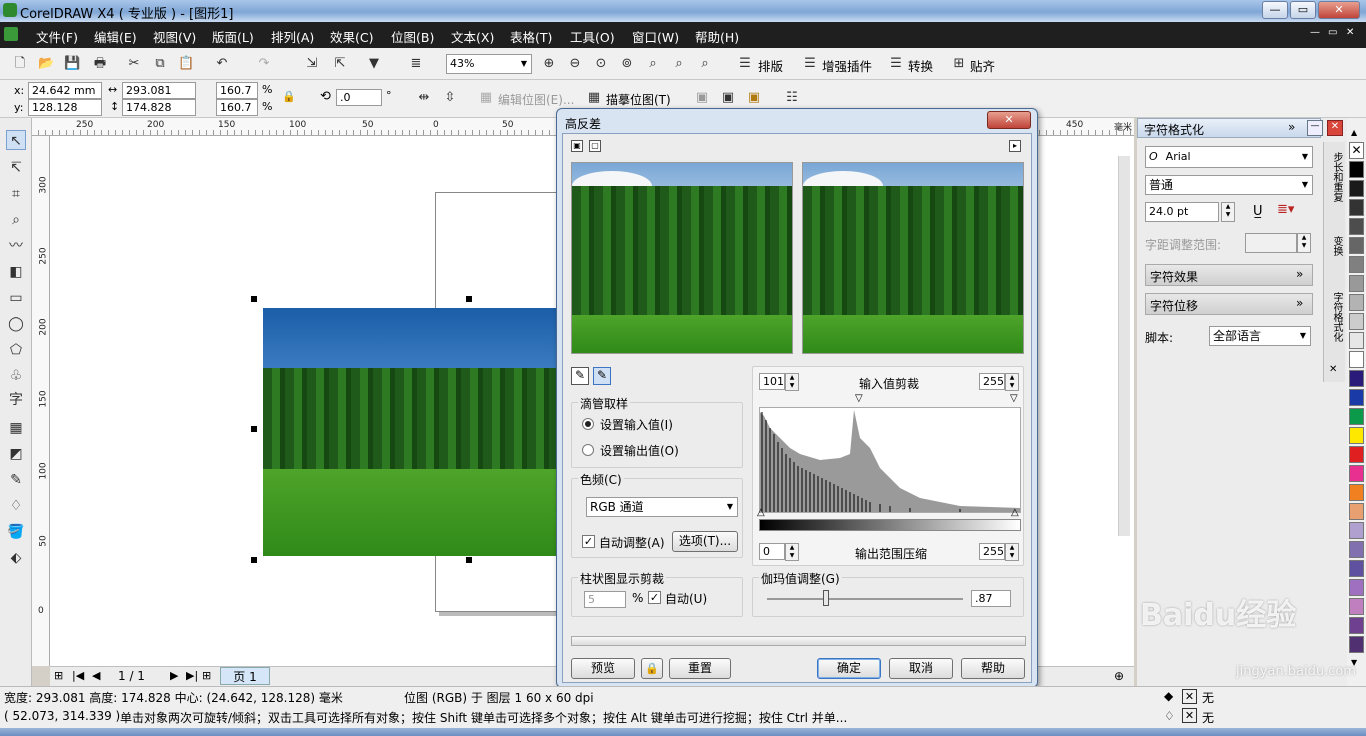 The height and width of the screenshot is (736, 1366). What do you see at coordinates (359, 97) in the screenshot?
I see `rotation-field: .0` at bounding box center [359, 97].